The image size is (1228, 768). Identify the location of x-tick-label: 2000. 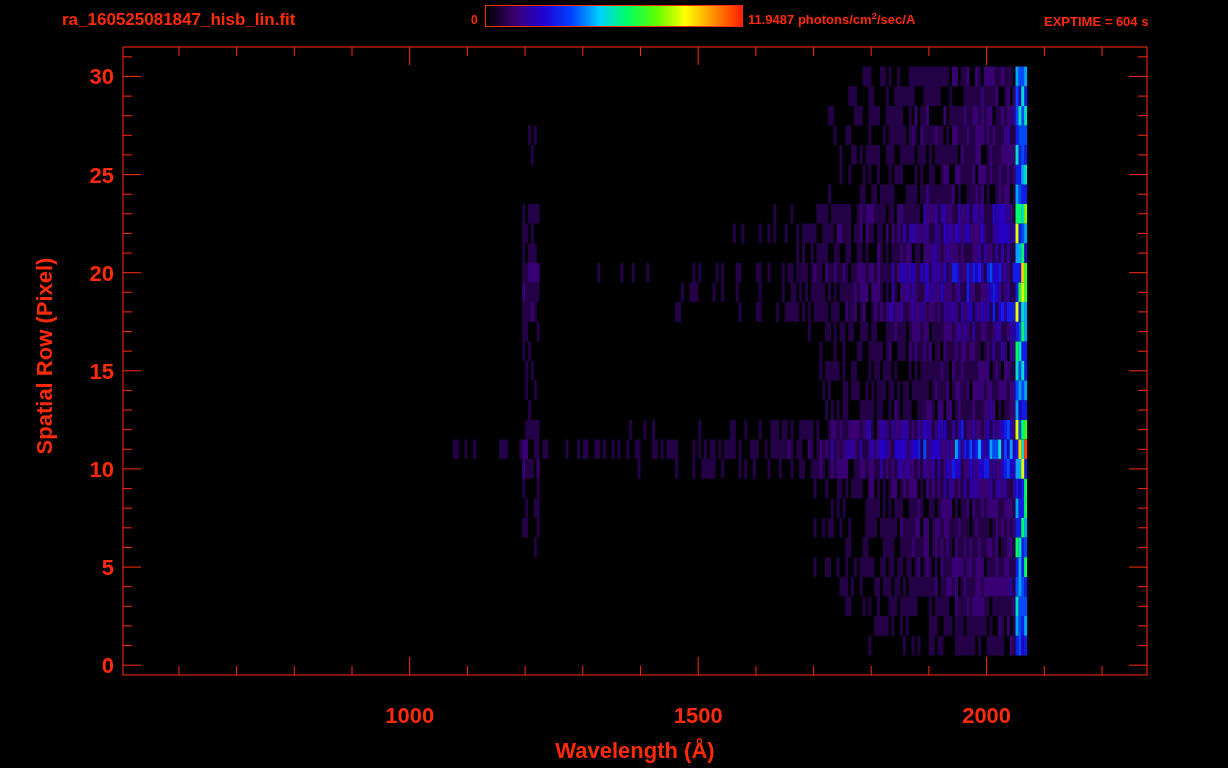
(987, 715).